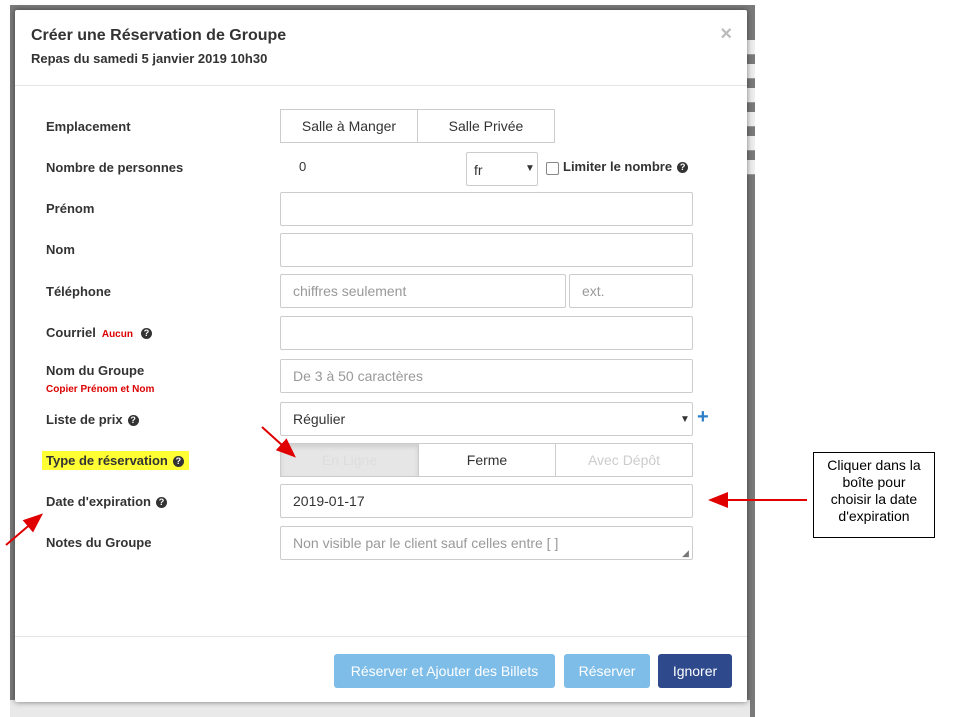 The height and width of the screenshot is (717, 954). What do you see at coordinates (278, 442) in the screenshot?
I see `arrow-to-en-ligne` at bounding box center [278, 442].